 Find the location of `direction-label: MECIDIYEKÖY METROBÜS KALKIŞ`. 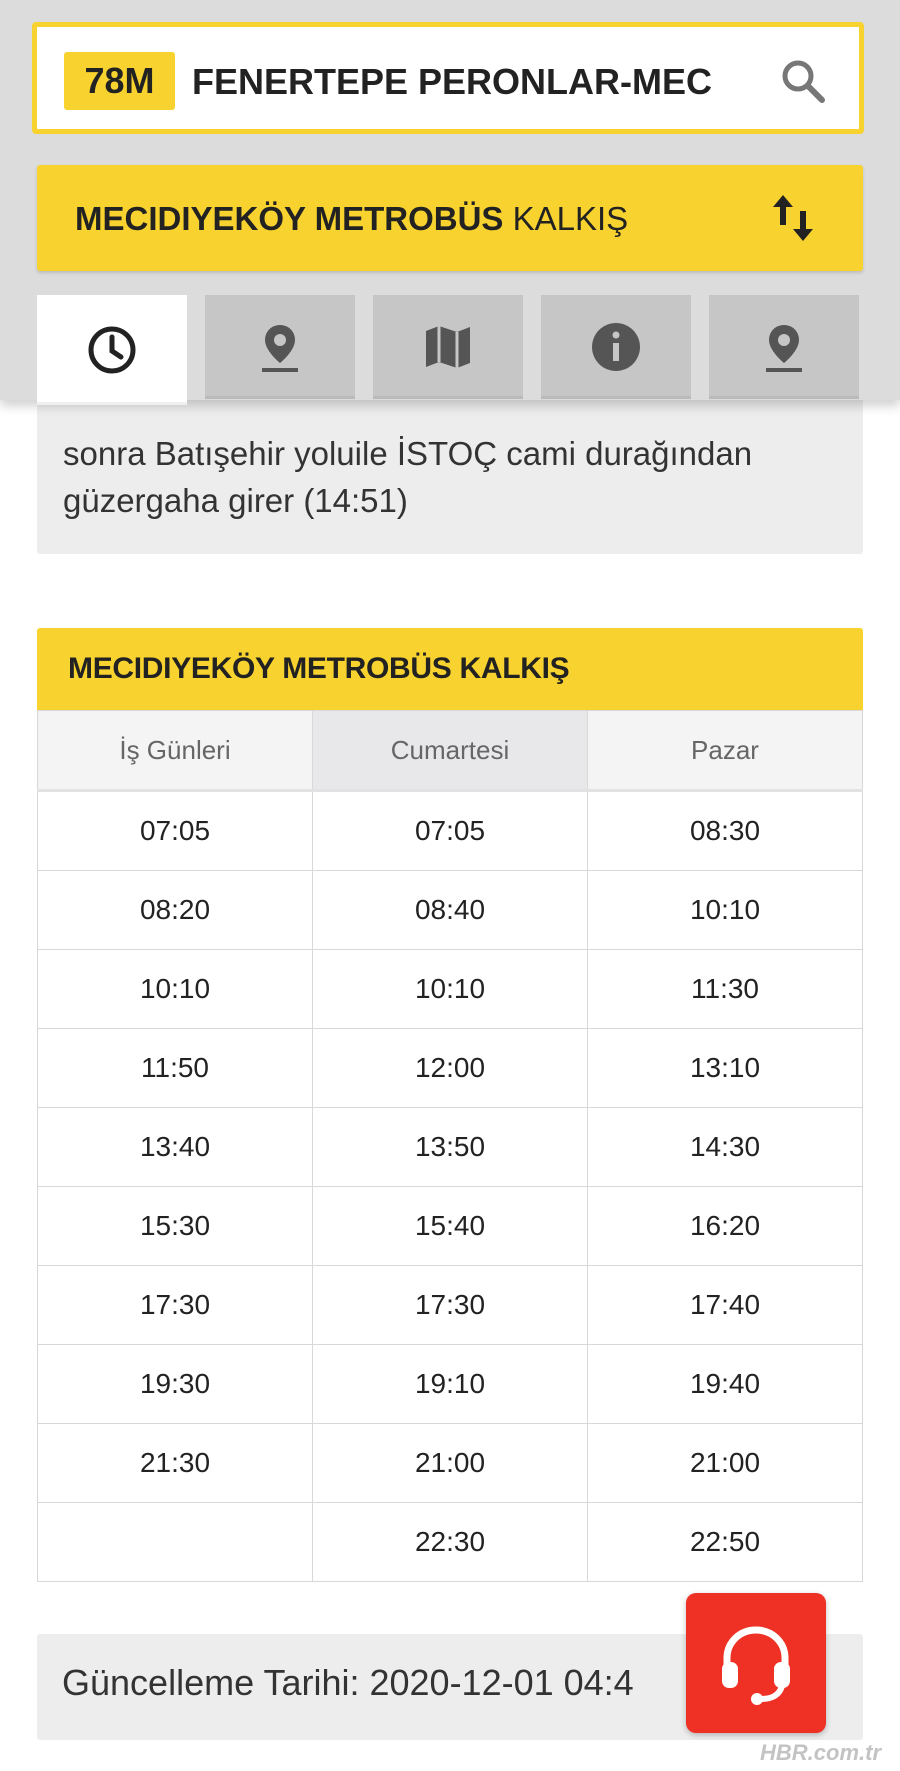

direction-label: MECIDIYEKÖY METROBÜS KALKIŞ is located at coordinates (351, 219).